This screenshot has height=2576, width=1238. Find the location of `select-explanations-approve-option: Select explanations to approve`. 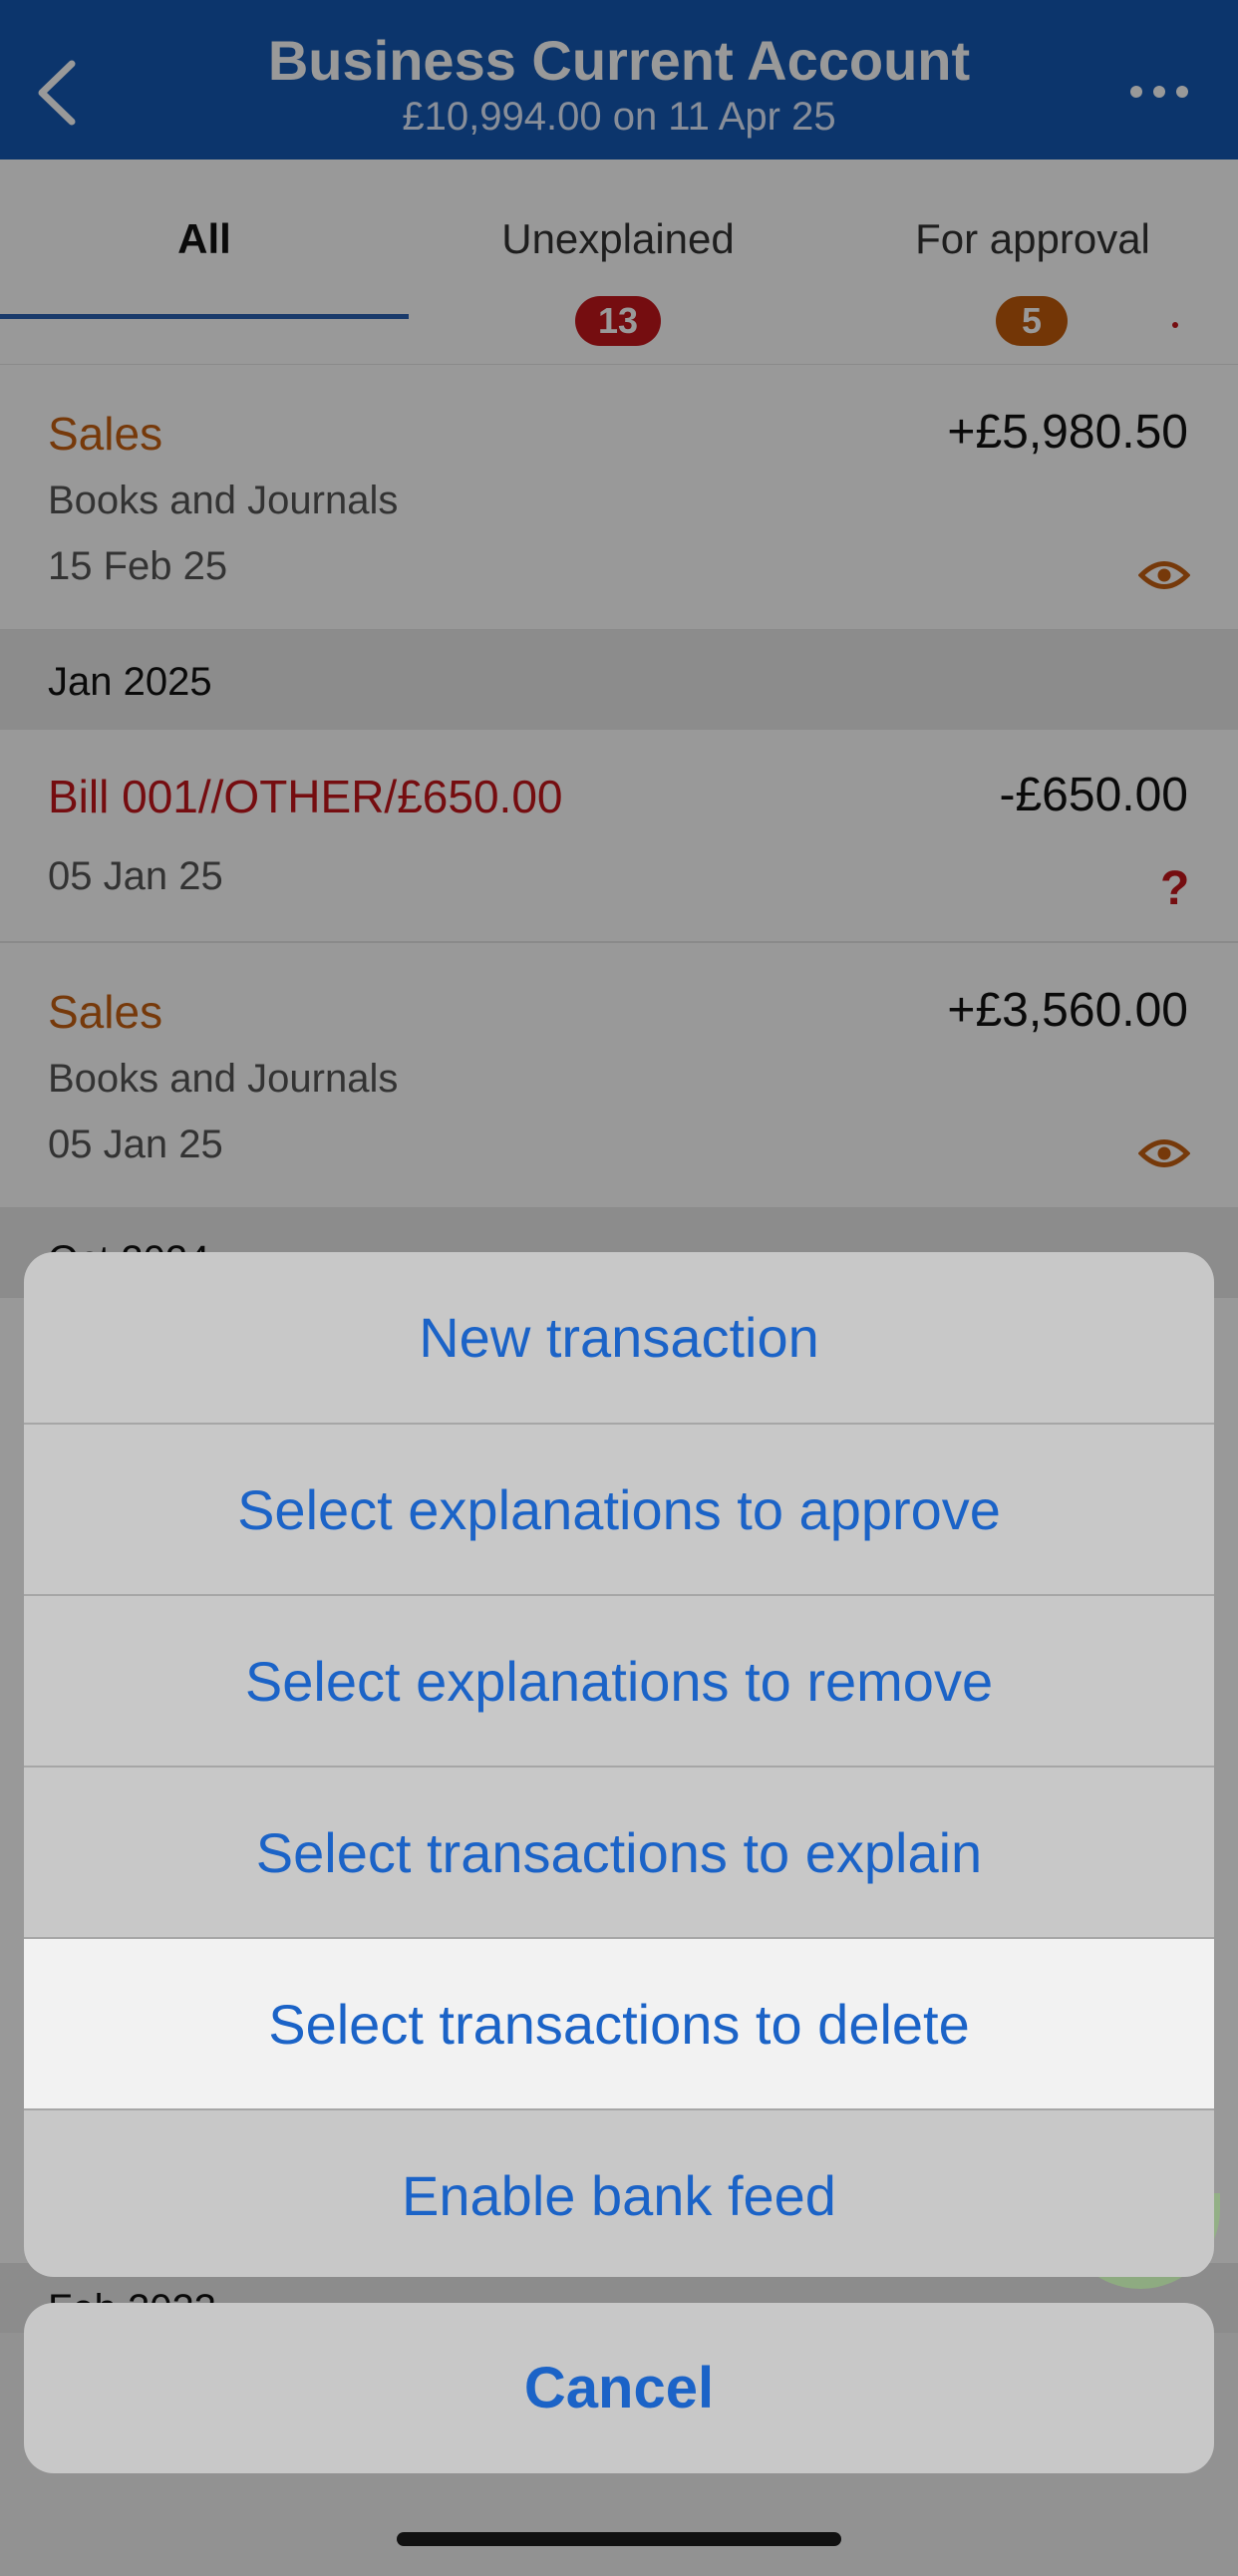

select-explanations-approve-option: Select explanations to approve is located at coordinates (619, 1509).